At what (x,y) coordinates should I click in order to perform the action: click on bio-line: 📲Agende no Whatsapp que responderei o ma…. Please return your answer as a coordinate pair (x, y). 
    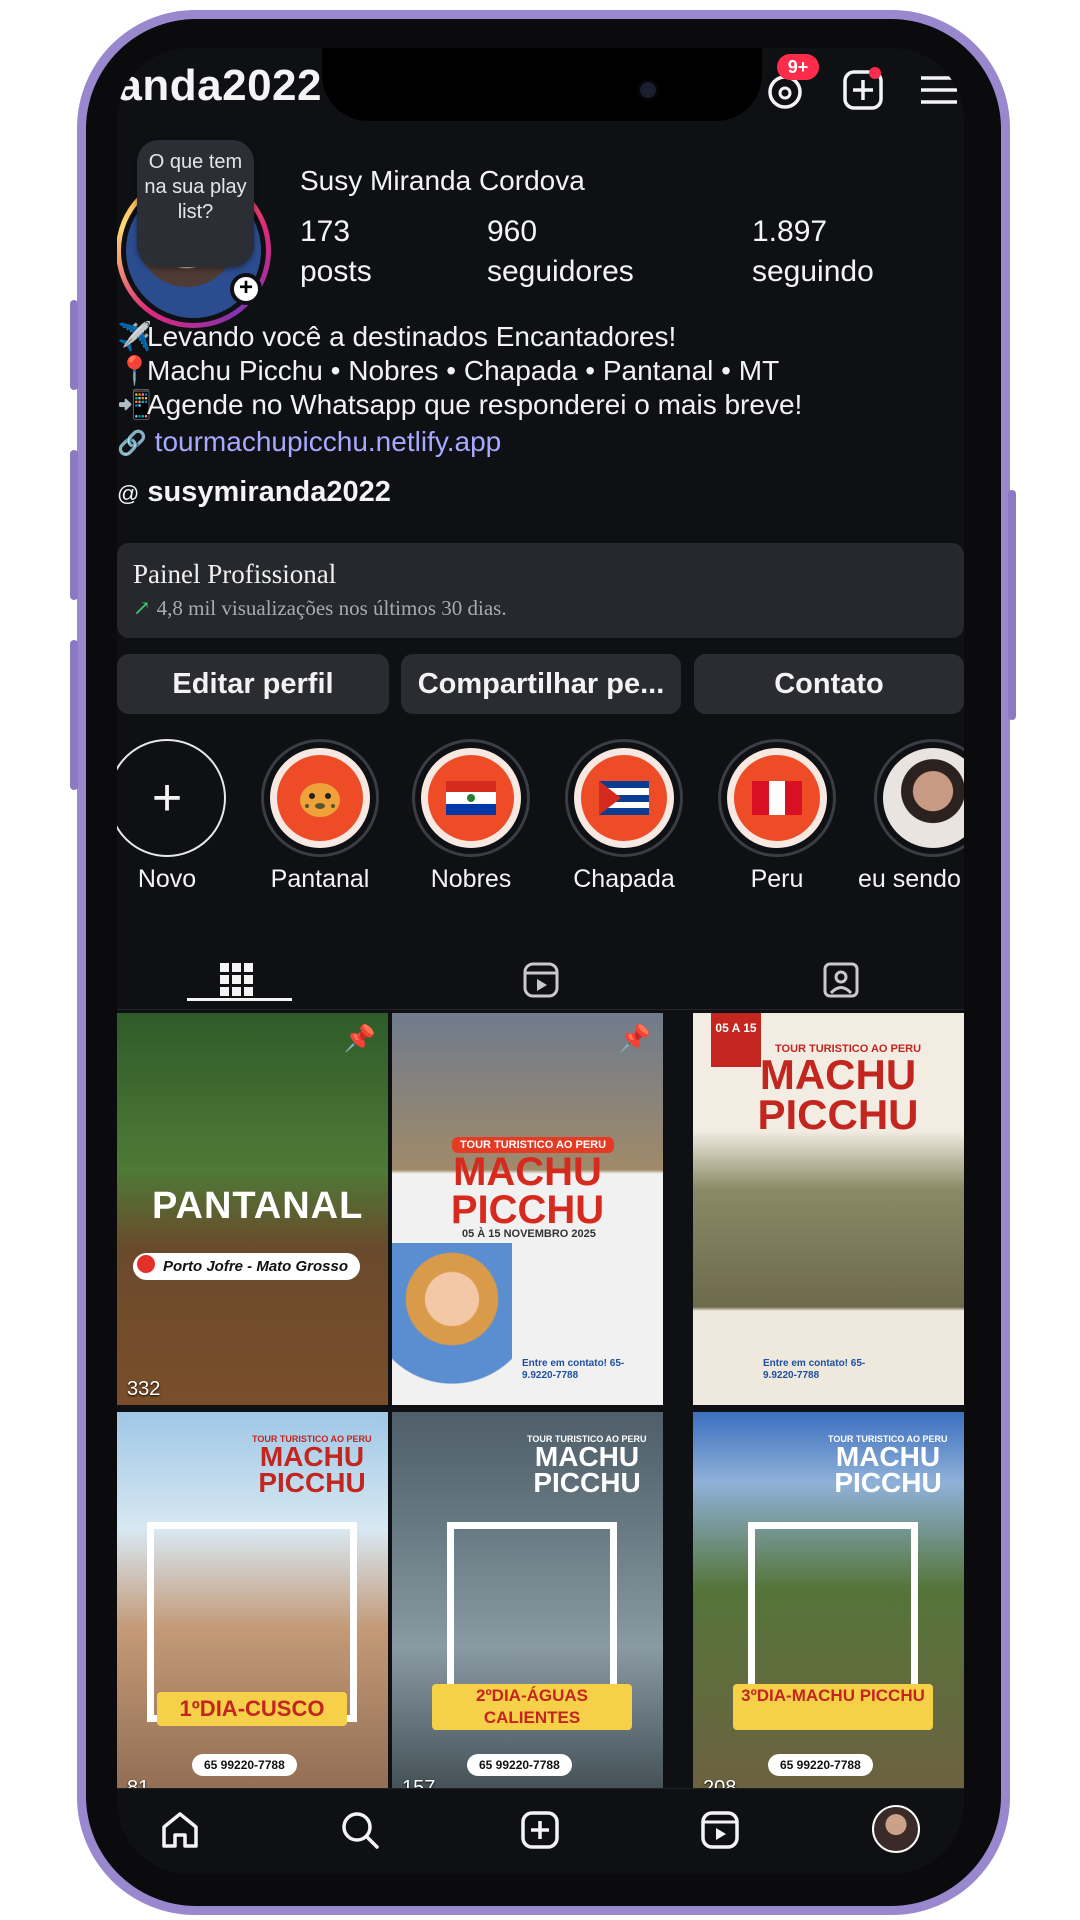
    Looking at the image, I should click on (537, 405).